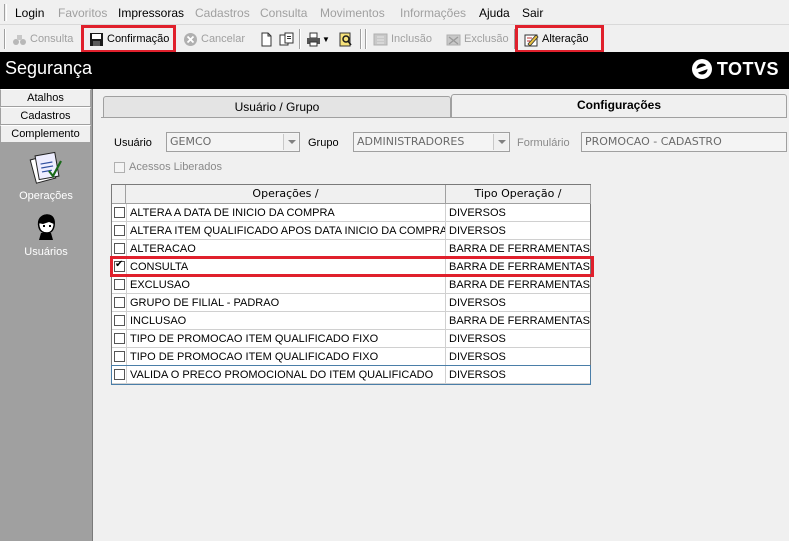 The image size is (789, 541). What do you see at coordinates (380, 39) in the screenshot?
I see `add-record-icon` at bounding box center [380, 39].